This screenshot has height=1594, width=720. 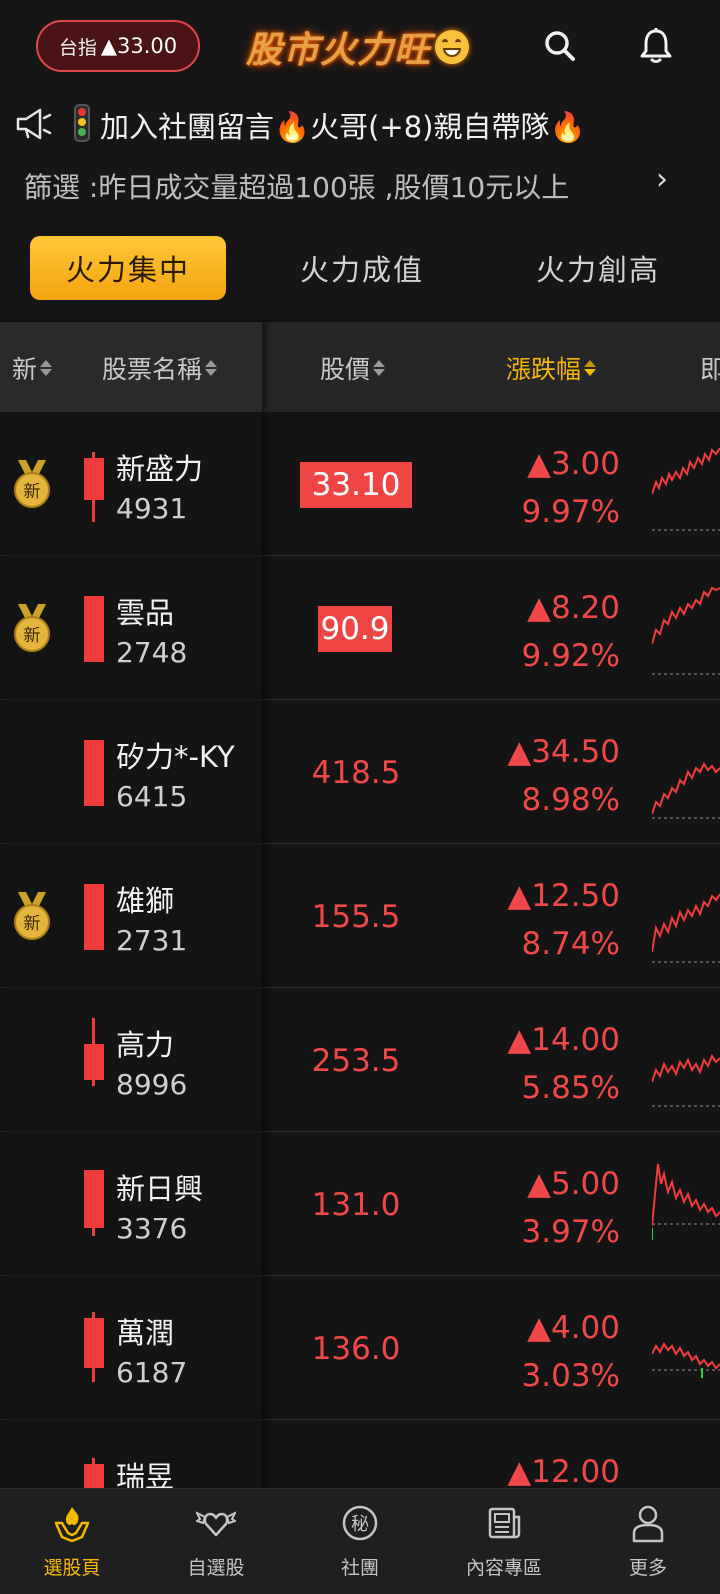 I want to click on table-row: 高力 8996 253.5 ▲14.00 5.85%, so click(x=360, y=1060).